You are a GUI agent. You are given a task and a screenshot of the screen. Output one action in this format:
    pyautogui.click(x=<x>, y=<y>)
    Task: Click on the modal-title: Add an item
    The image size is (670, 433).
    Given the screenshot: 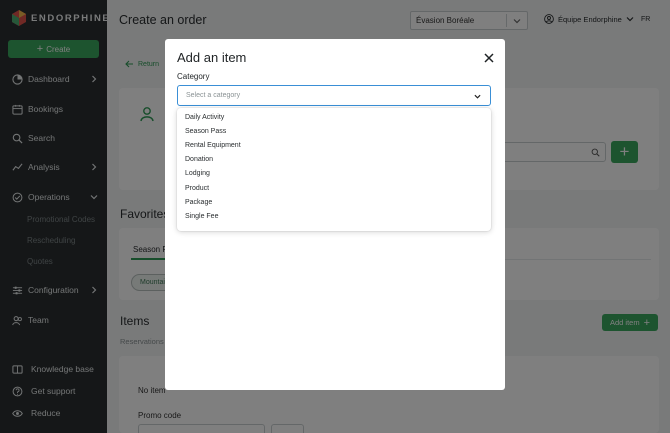 What is the action you would take?
    pyautogui.click(x=212, y=57)
    